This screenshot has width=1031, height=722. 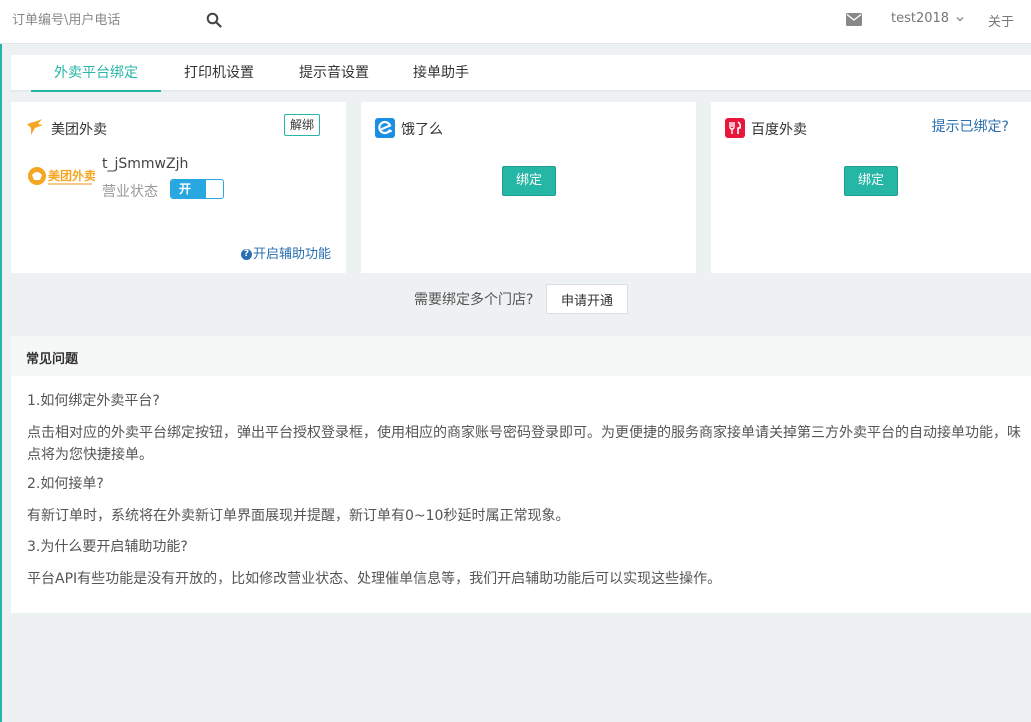 I want to click on search-icon, so click(x=214, y=20).